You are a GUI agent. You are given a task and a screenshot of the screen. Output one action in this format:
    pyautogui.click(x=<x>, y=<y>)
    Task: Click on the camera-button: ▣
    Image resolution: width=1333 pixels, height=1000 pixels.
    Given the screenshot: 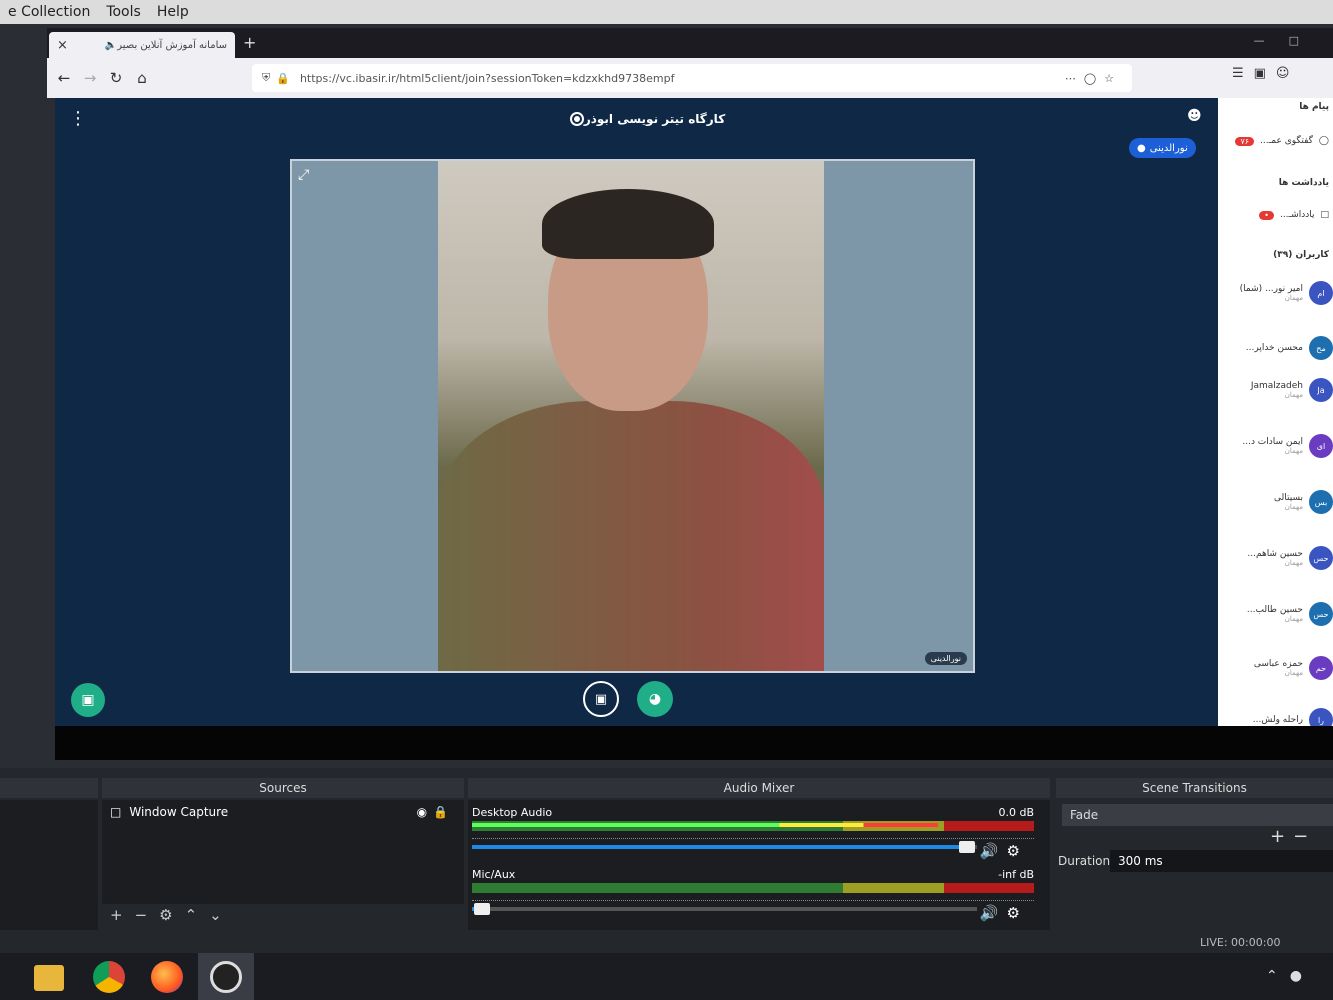 What is the action you would take?
    pyautogui.click(x=601, y=699)
    